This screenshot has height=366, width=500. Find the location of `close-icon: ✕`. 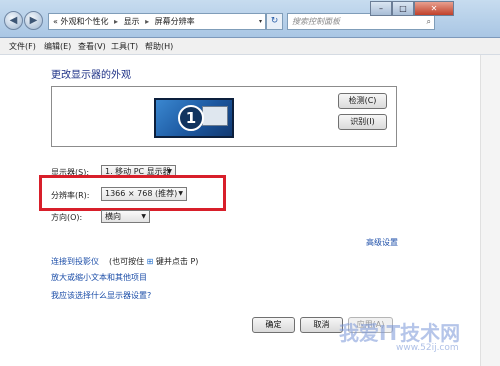

close-icon: ✕ is located at coordinates (434, 8).